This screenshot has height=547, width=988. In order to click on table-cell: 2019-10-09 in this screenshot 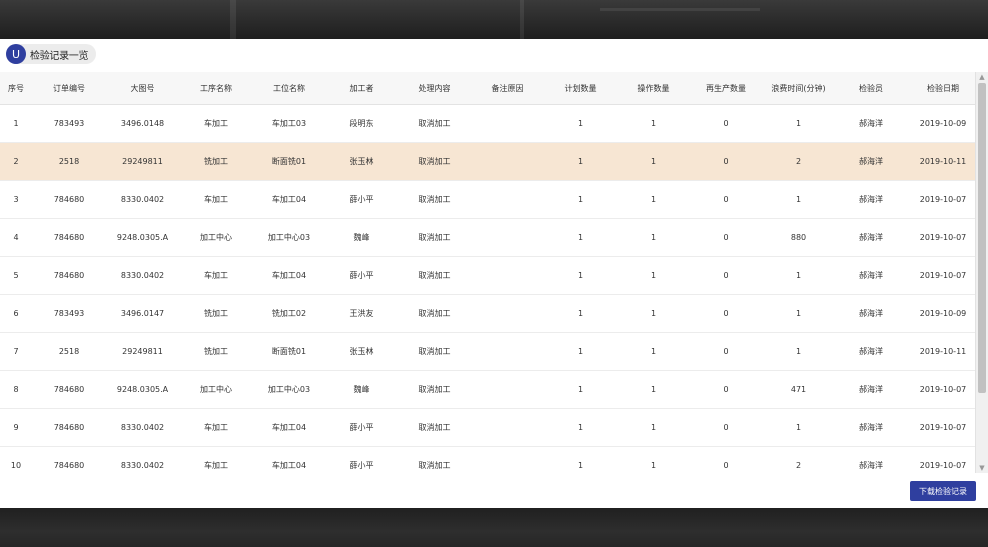, I will do `click(943, 313)`.